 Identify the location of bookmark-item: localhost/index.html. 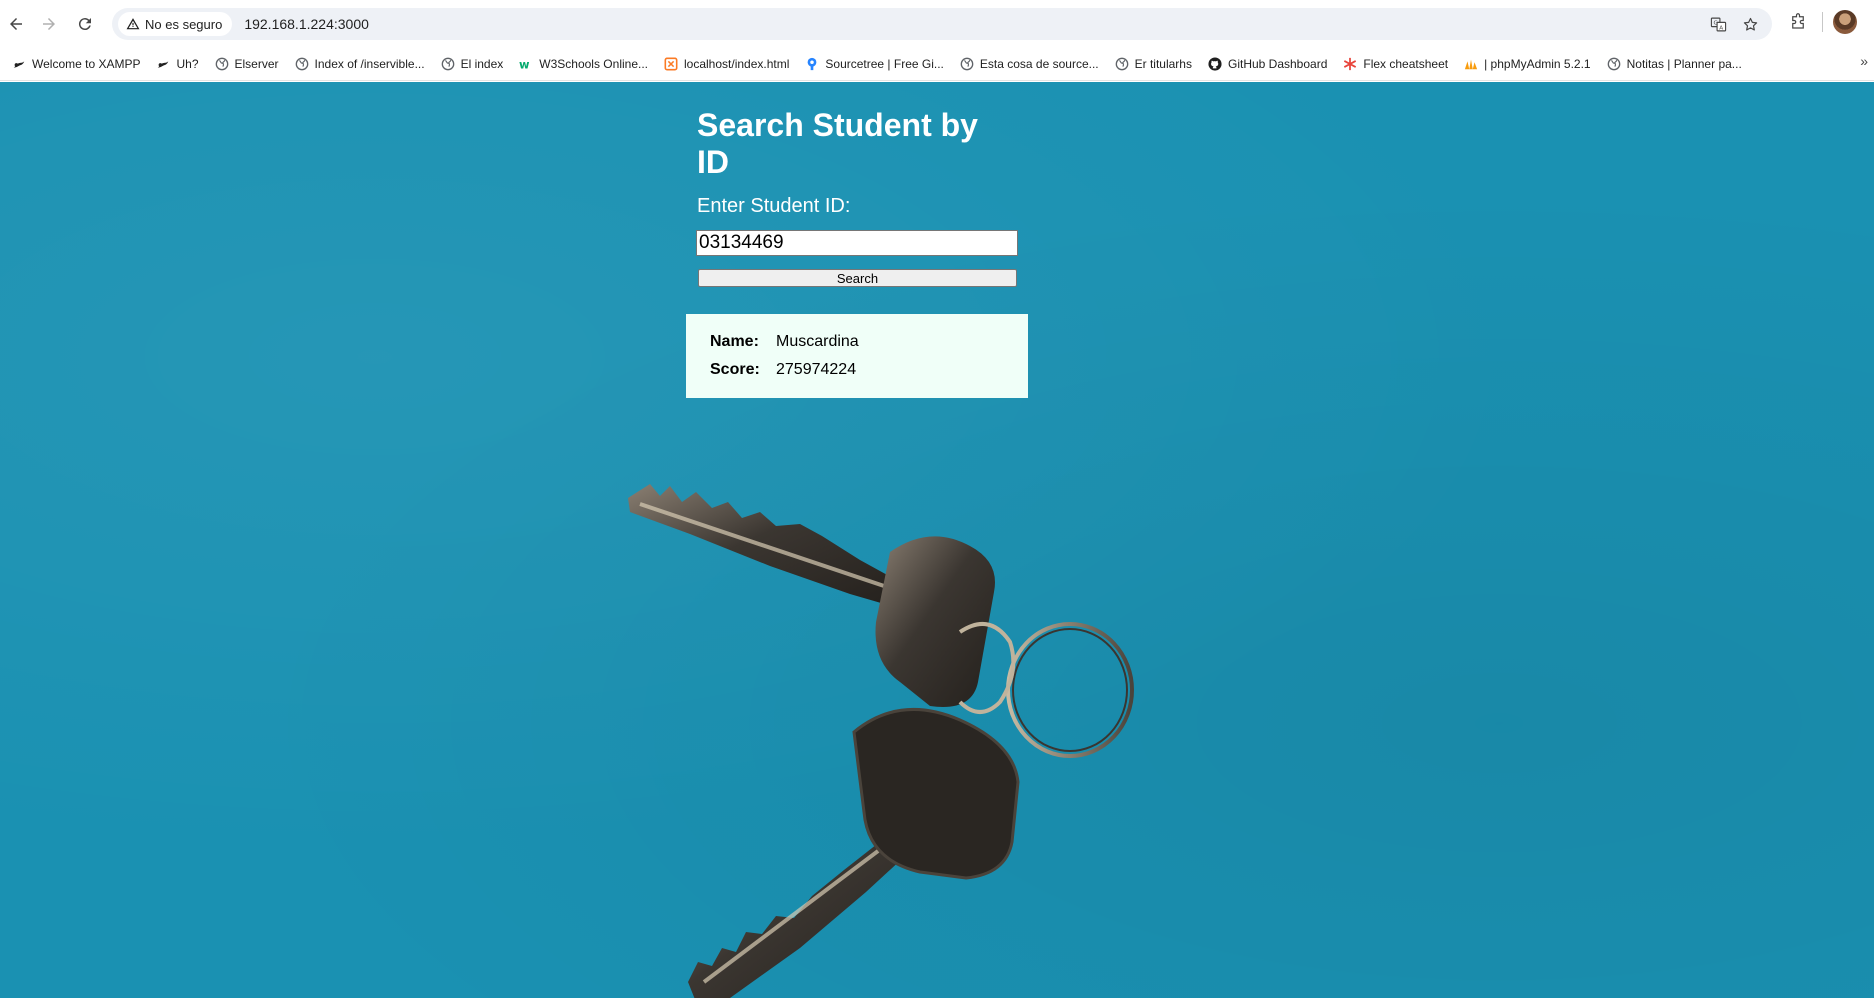
(726, 64).